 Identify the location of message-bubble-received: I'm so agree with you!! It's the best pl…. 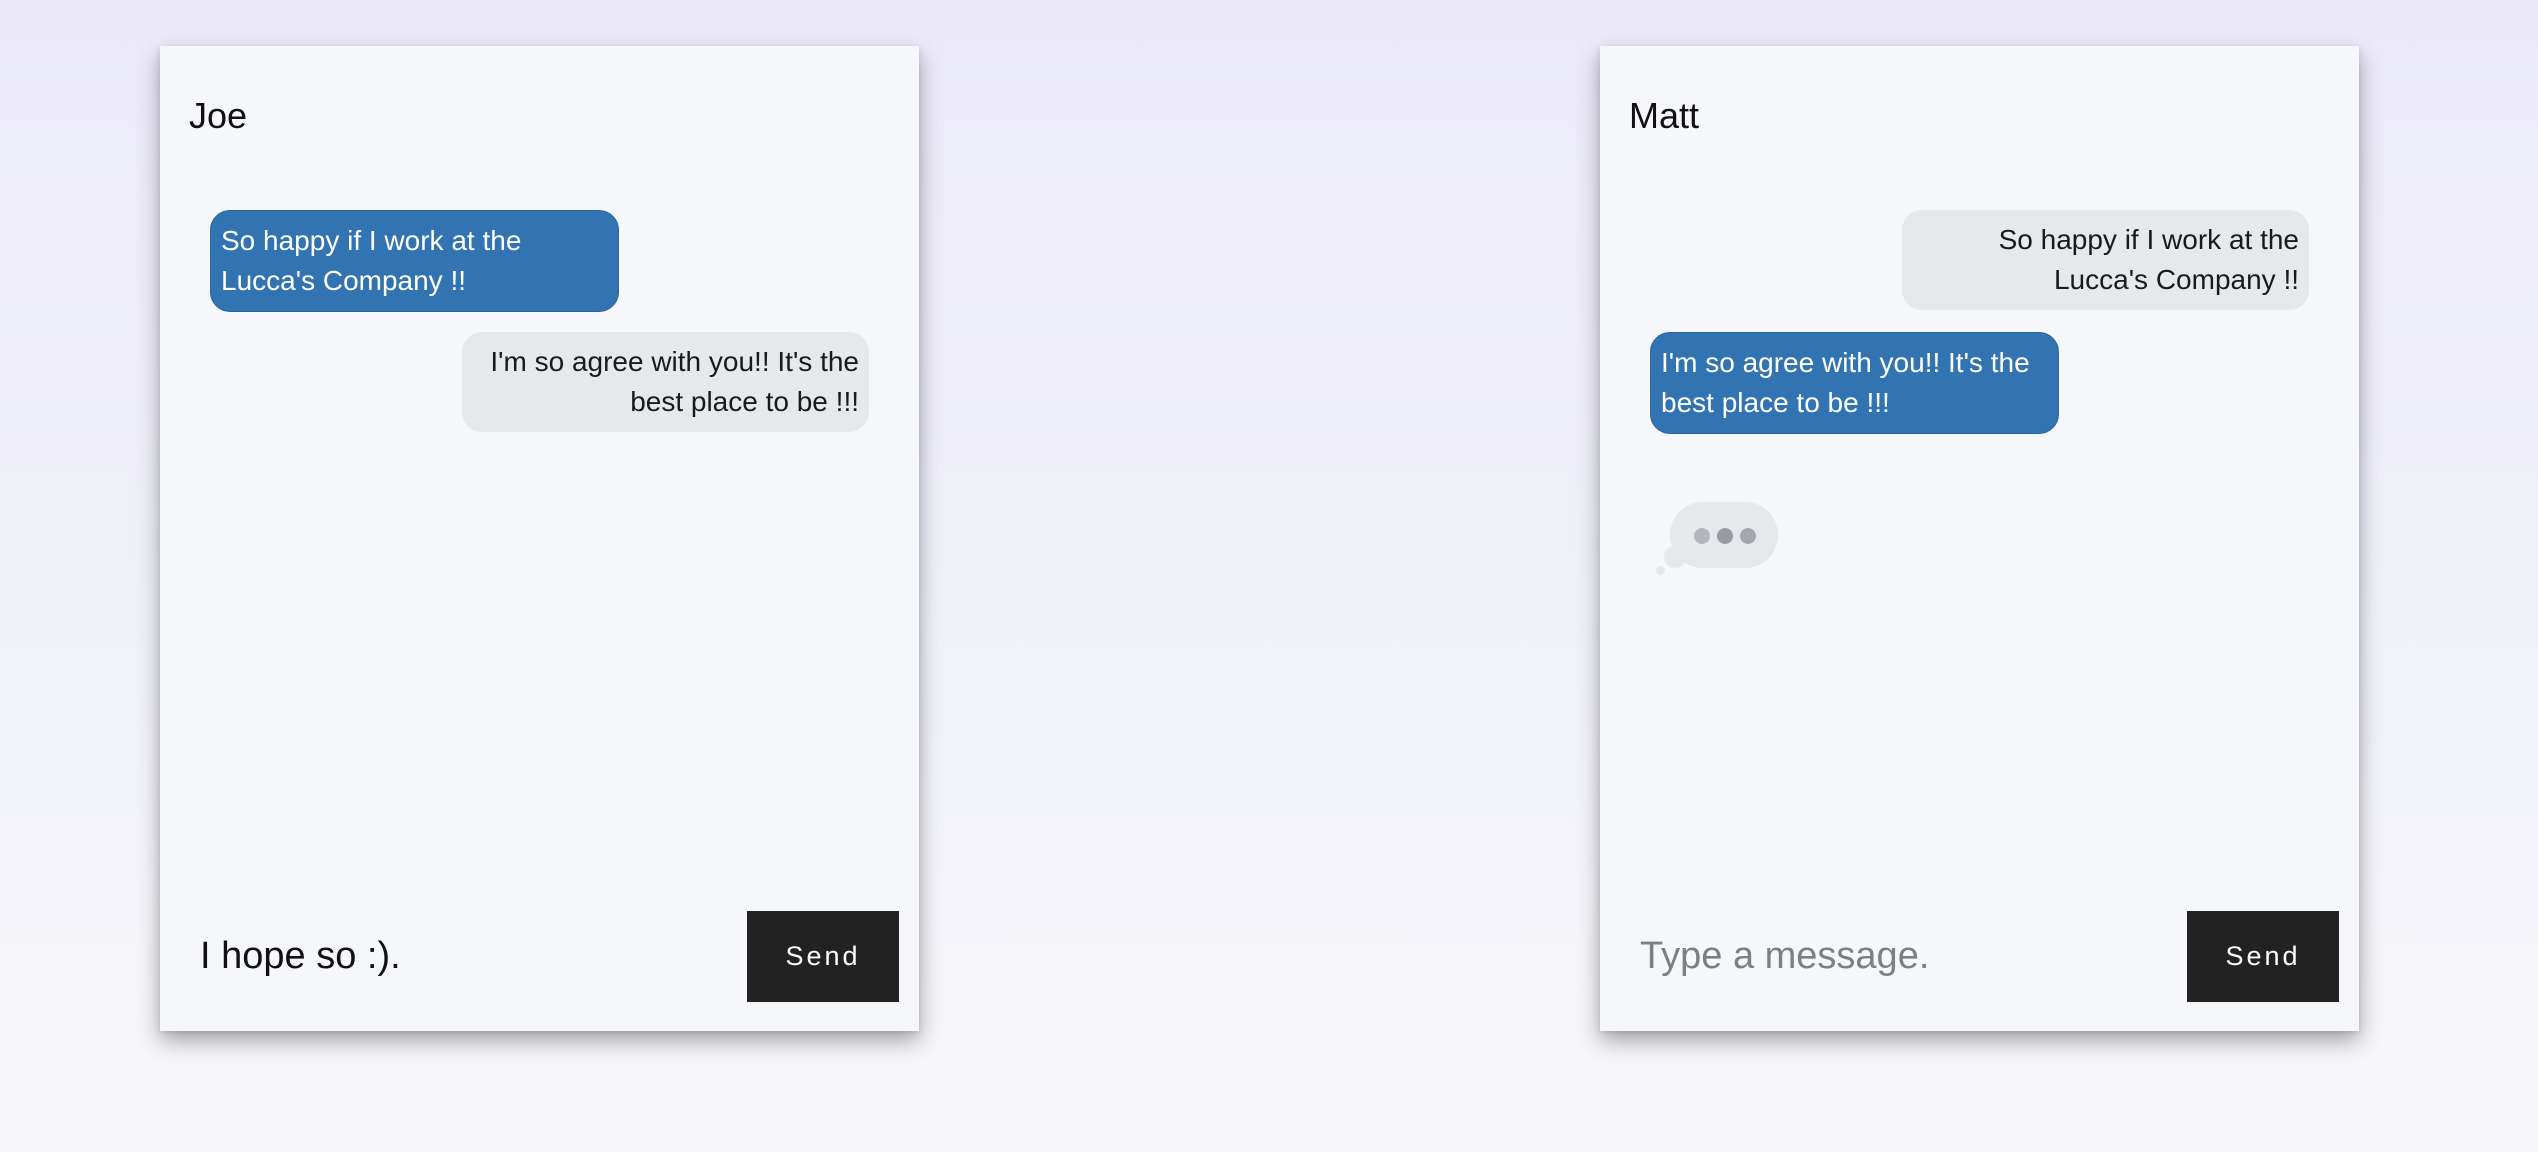
(665, 382).